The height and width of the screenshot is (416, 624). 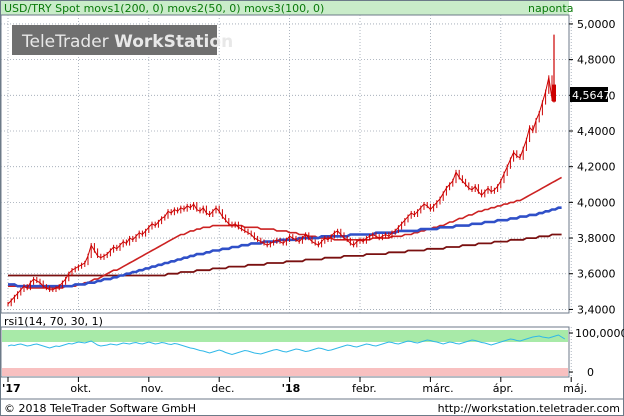 I want to click on x-tick-label: ápr., so click(x=503, y=388).